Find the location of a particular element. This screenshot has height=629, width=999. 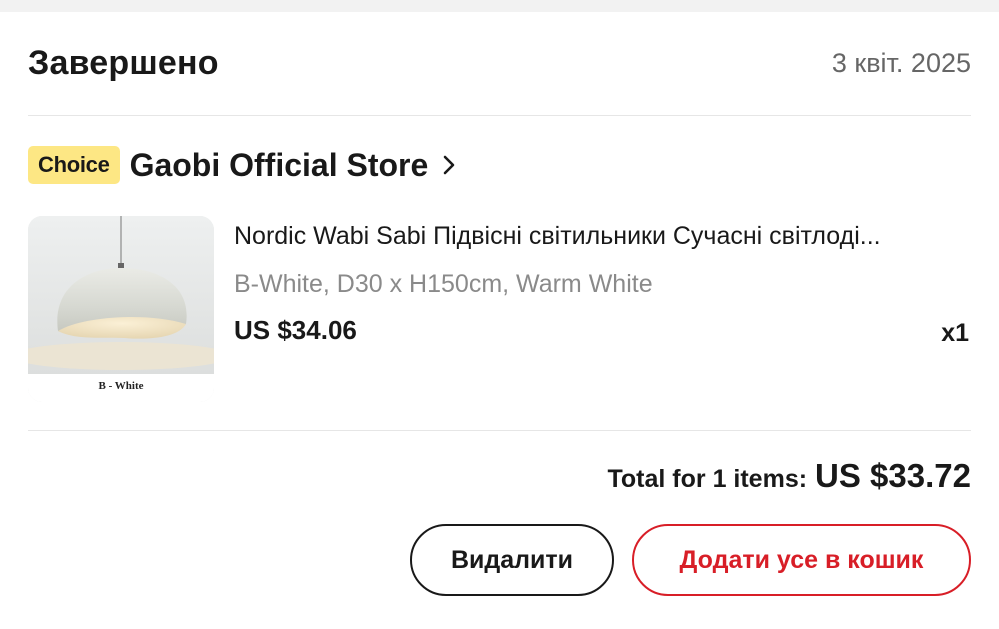

product-image: B - White is located at coordinates (121, 309).